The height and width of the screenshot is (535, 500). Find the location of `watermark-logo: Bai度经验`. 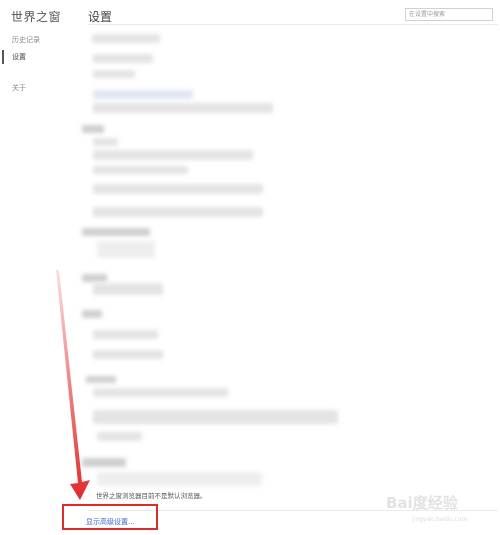

watermark-logo: Bai度经验 is located at coordinates (422, 503).